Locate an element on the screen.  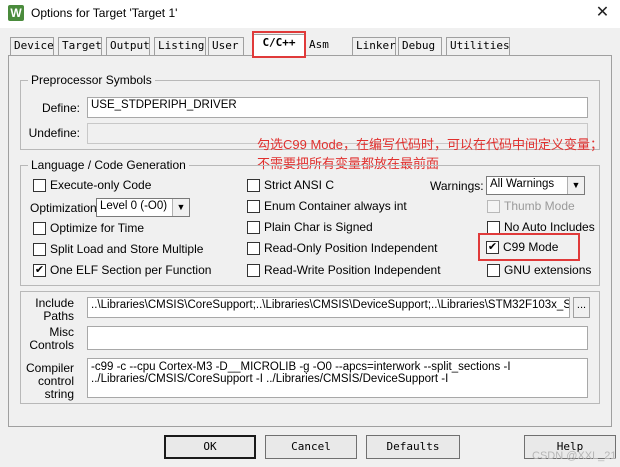
tab-utilities: Utilities is located at coordinates (478, 46).